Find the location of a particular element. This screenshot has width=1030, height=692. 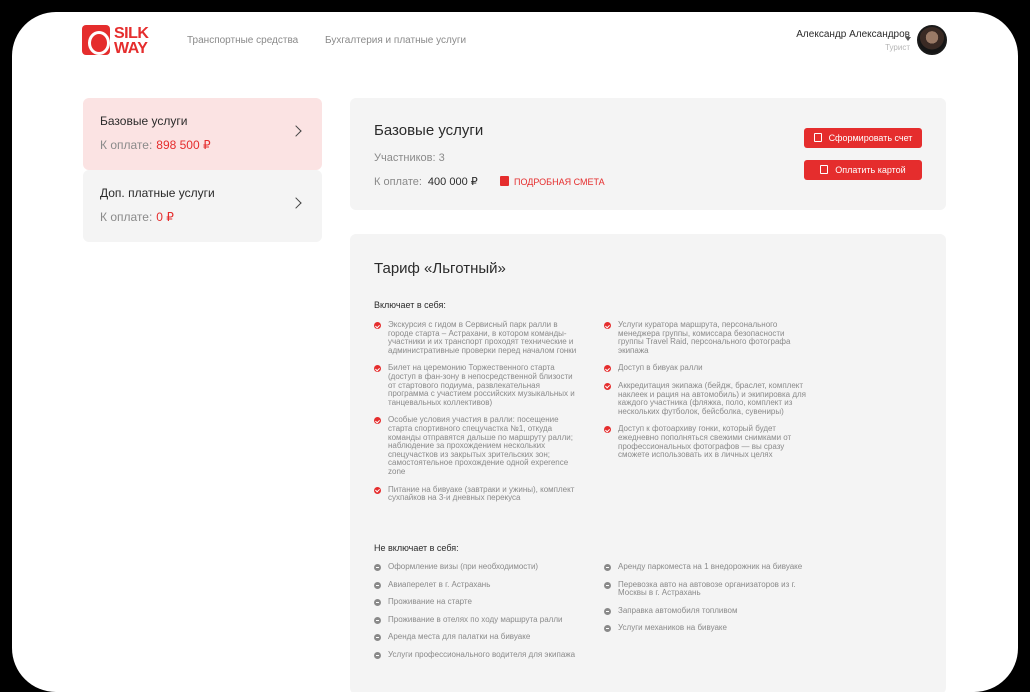

amount-due-label: К оплате: is located at coordinates (398, 182).